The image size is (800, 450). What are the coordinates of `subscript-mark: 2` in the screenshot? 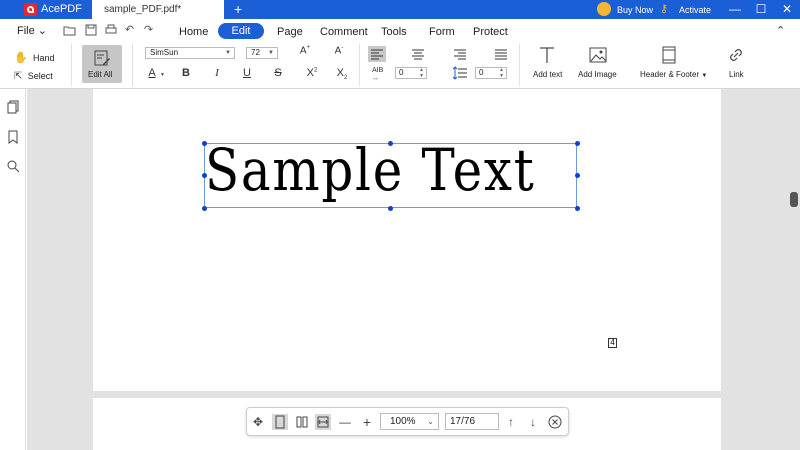 It's located at (346, 78).